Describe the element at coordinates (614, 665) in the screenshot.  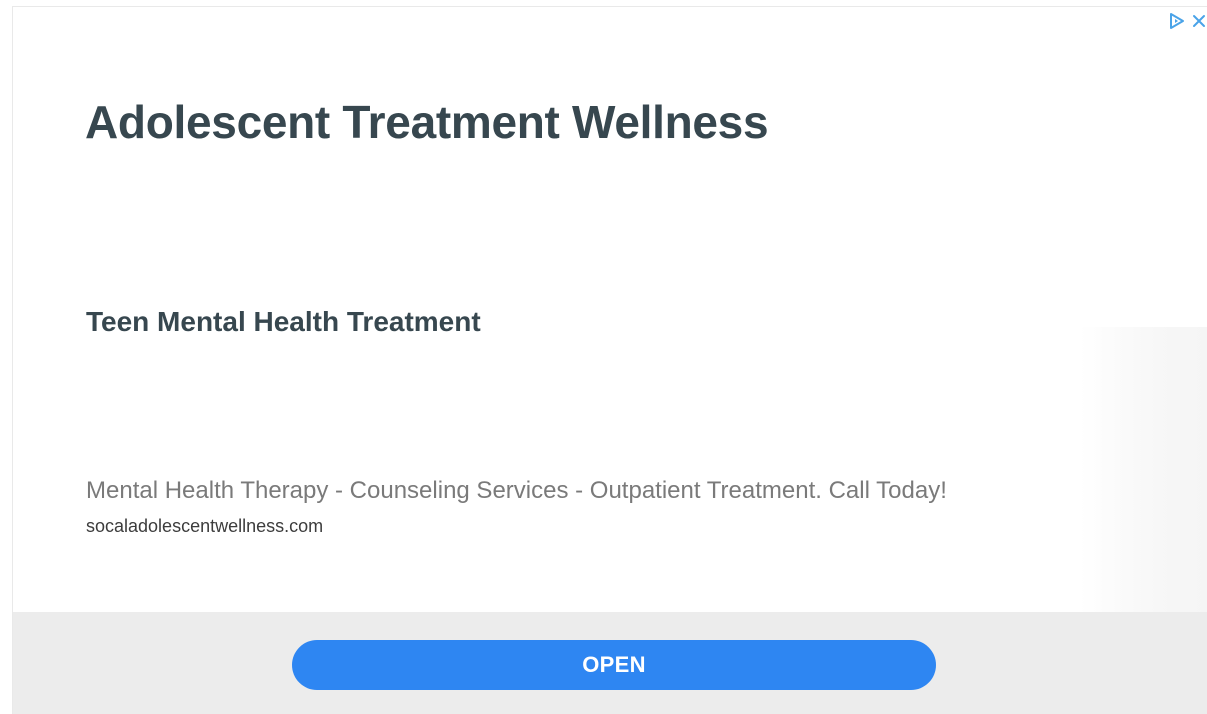
I see `open-button: OPEN` at that location.